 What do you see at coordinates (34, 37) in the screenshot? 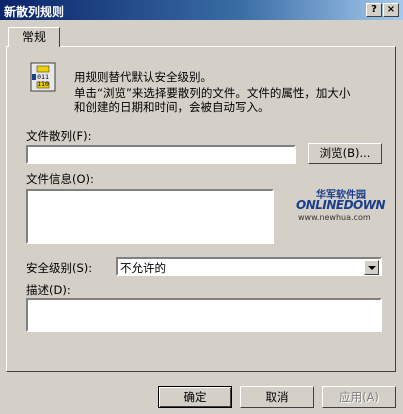
I see `tab-general: 常规` at bounding box center [34, 37].